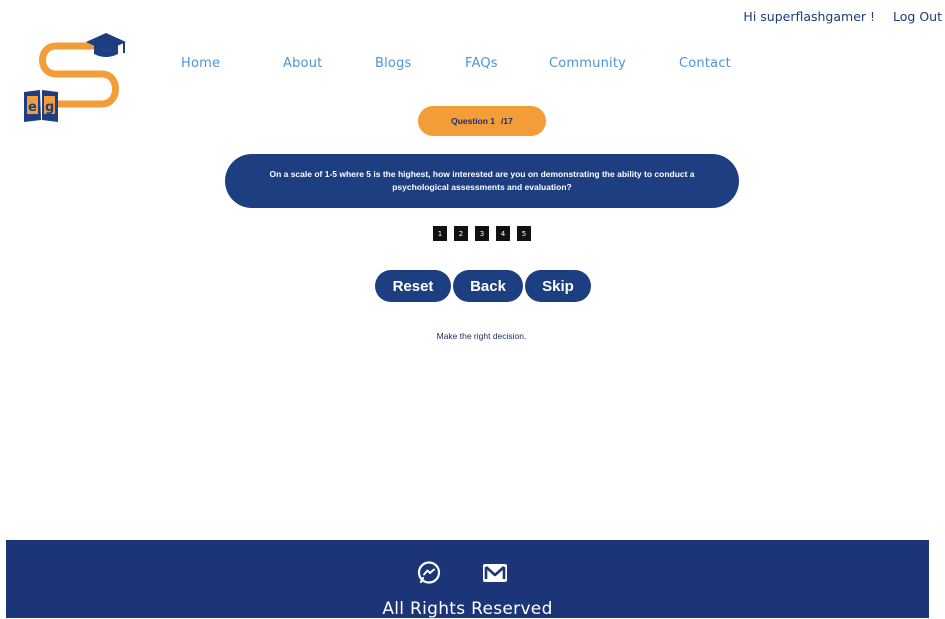  Describe the element at coordinates (200, 63) in the screenshot. I see `nav-home: Home` at that location.